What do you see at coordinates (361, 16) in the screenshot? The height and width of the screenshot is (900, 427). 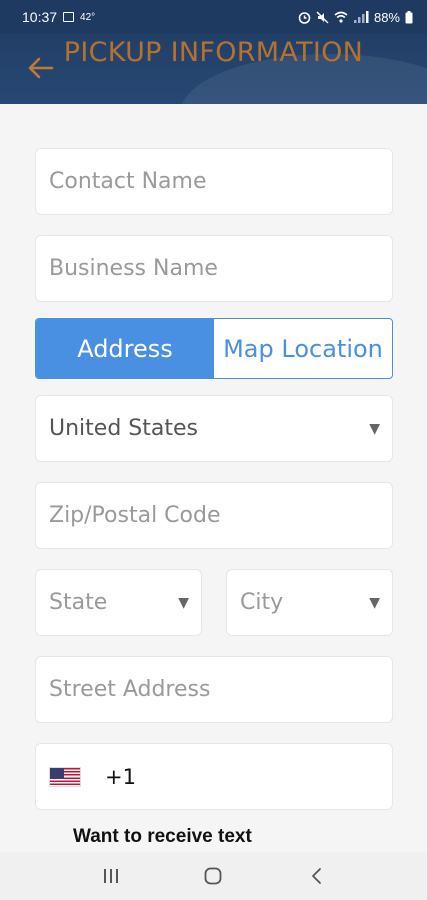 I see `signal-icon` at bounding box center [361, 16].